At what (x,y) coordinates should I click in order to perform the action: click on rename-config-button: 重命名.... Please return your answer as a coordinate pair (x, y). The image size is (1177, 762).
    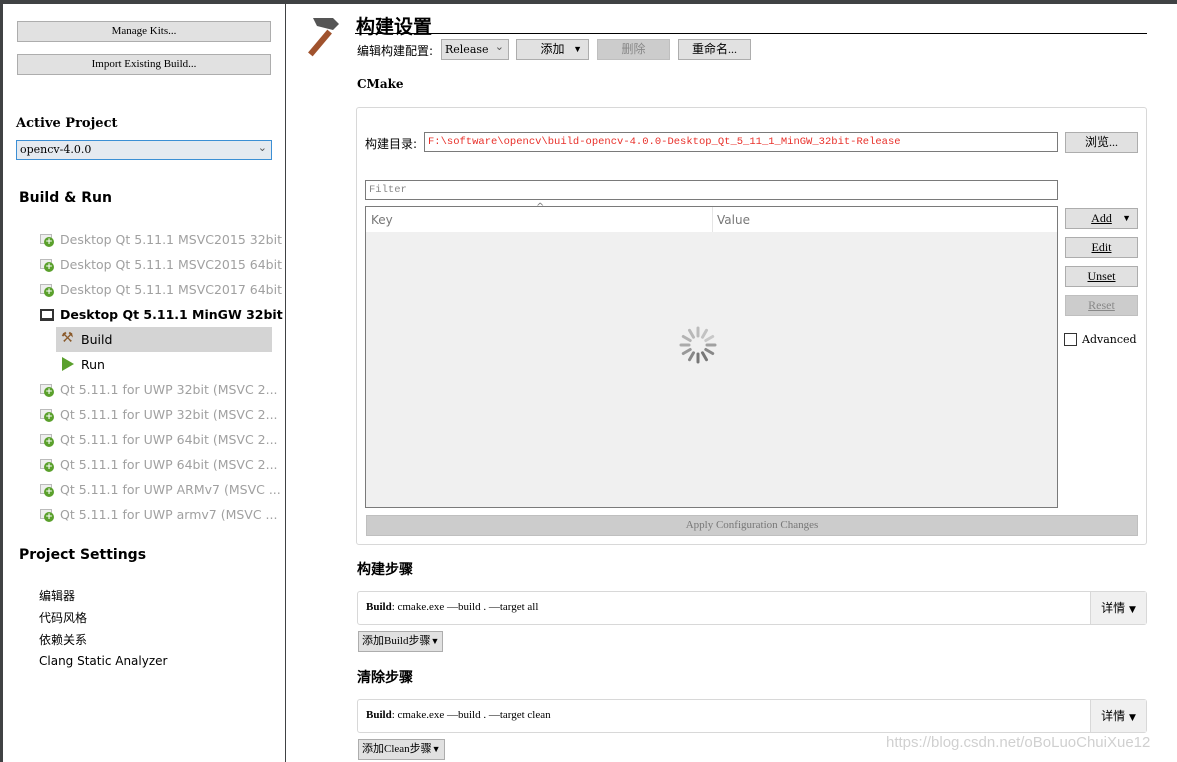
    Looking at the image, I should click on (714, 49).